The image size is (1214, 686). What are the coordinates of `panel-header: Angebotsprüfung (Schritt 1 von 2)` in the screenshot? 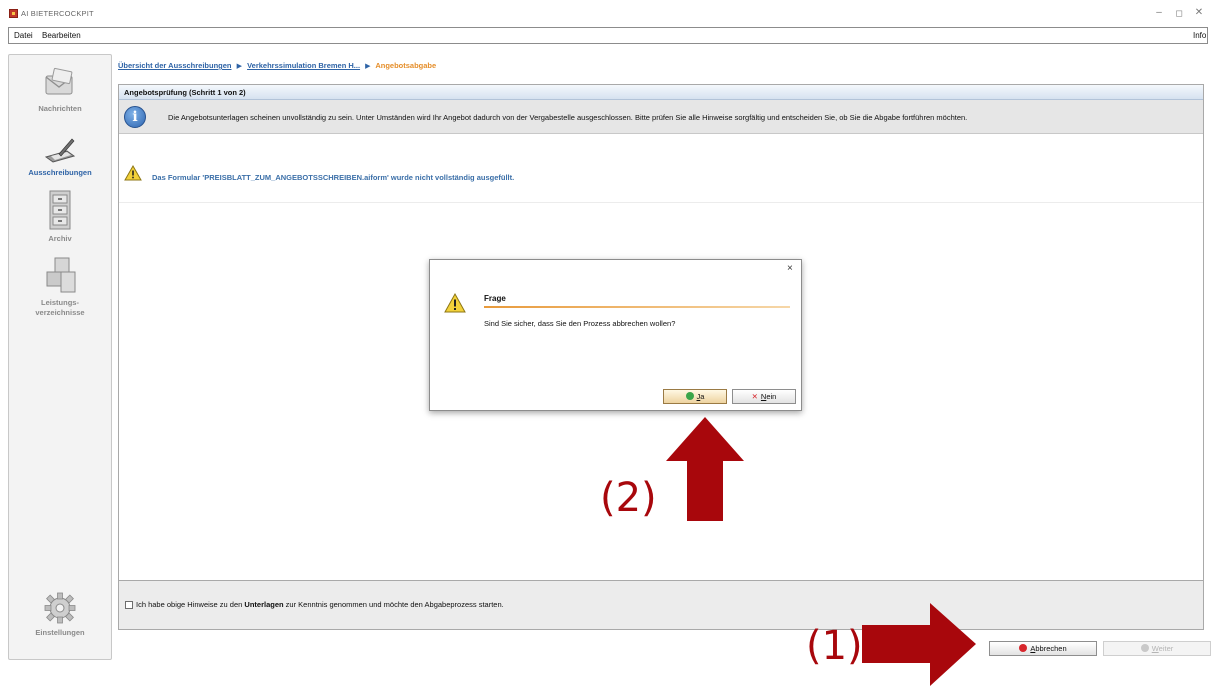 It's located at (661, 92).